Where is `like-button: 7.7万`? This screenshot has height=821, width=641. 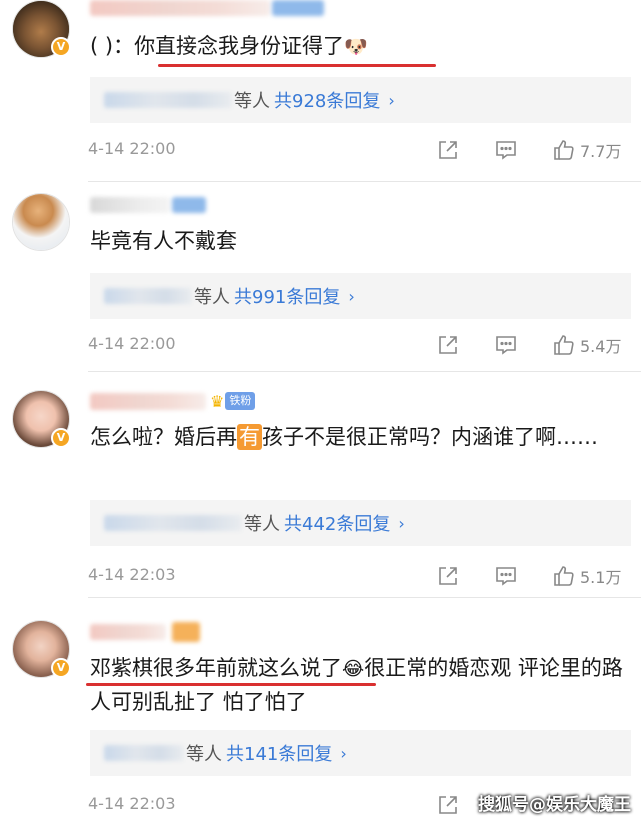
like-button: 7.7万 is located at coordinates (586, 150).